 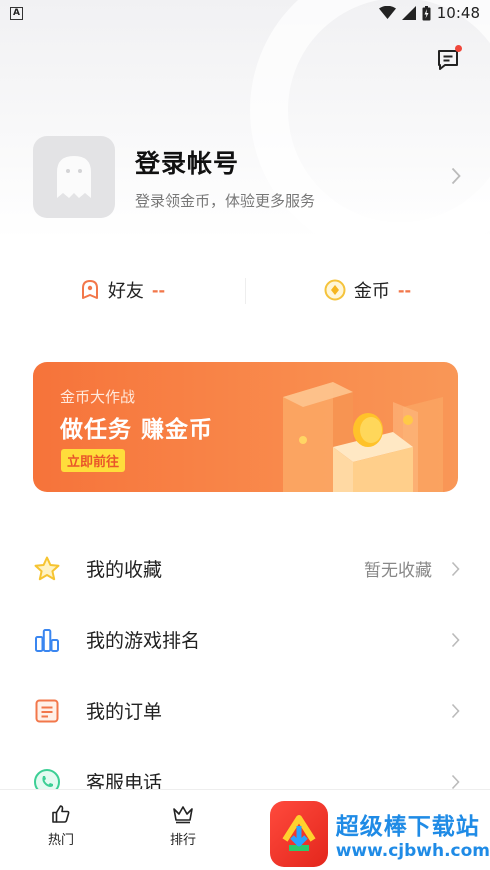 What do you see at coordinates (387, 12) in the screenshot?
I see `wifi-icon` at bounding box center [387, 12].